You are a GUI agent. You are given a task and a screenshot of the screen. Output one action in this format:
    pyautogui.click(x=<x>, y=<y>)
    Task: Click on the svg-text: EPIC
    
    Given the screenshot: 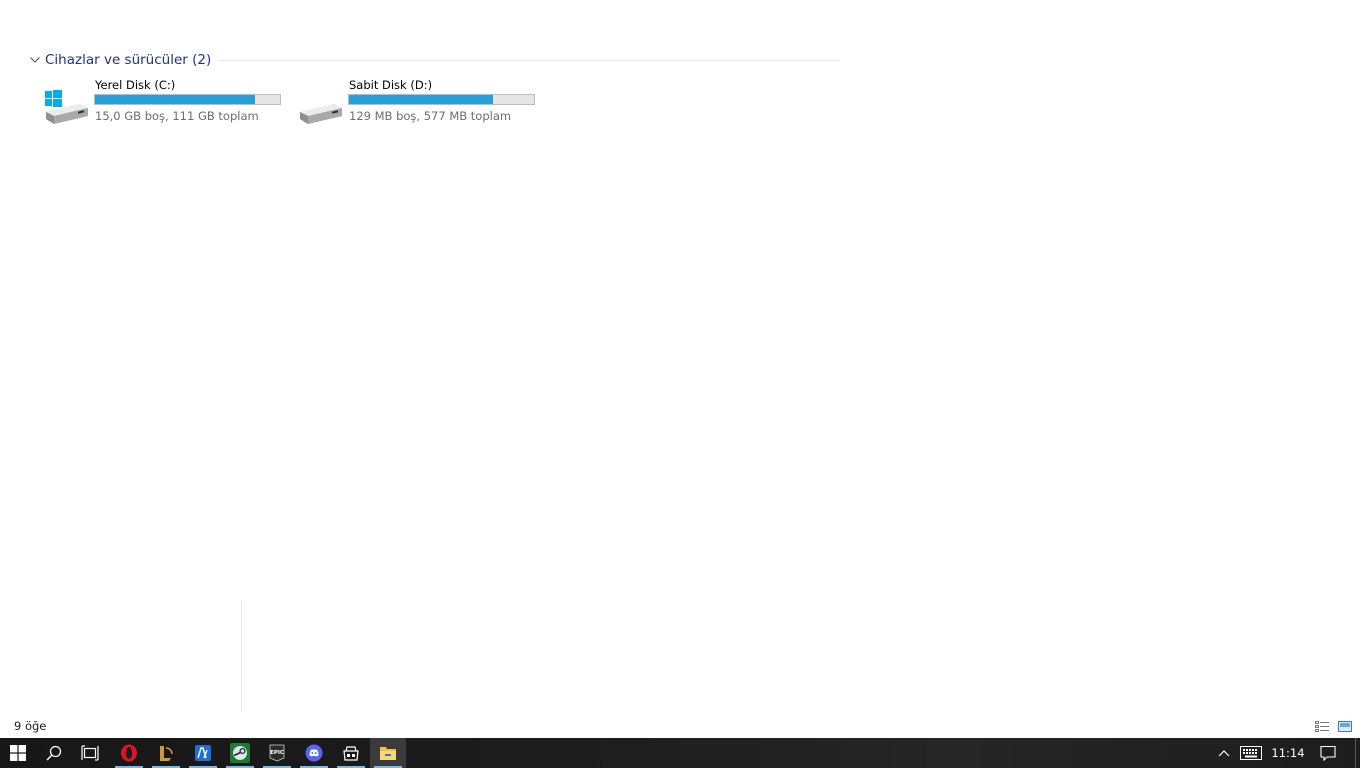 What is the action you would take?
    pyautogui.click(x=277, y=753)
    